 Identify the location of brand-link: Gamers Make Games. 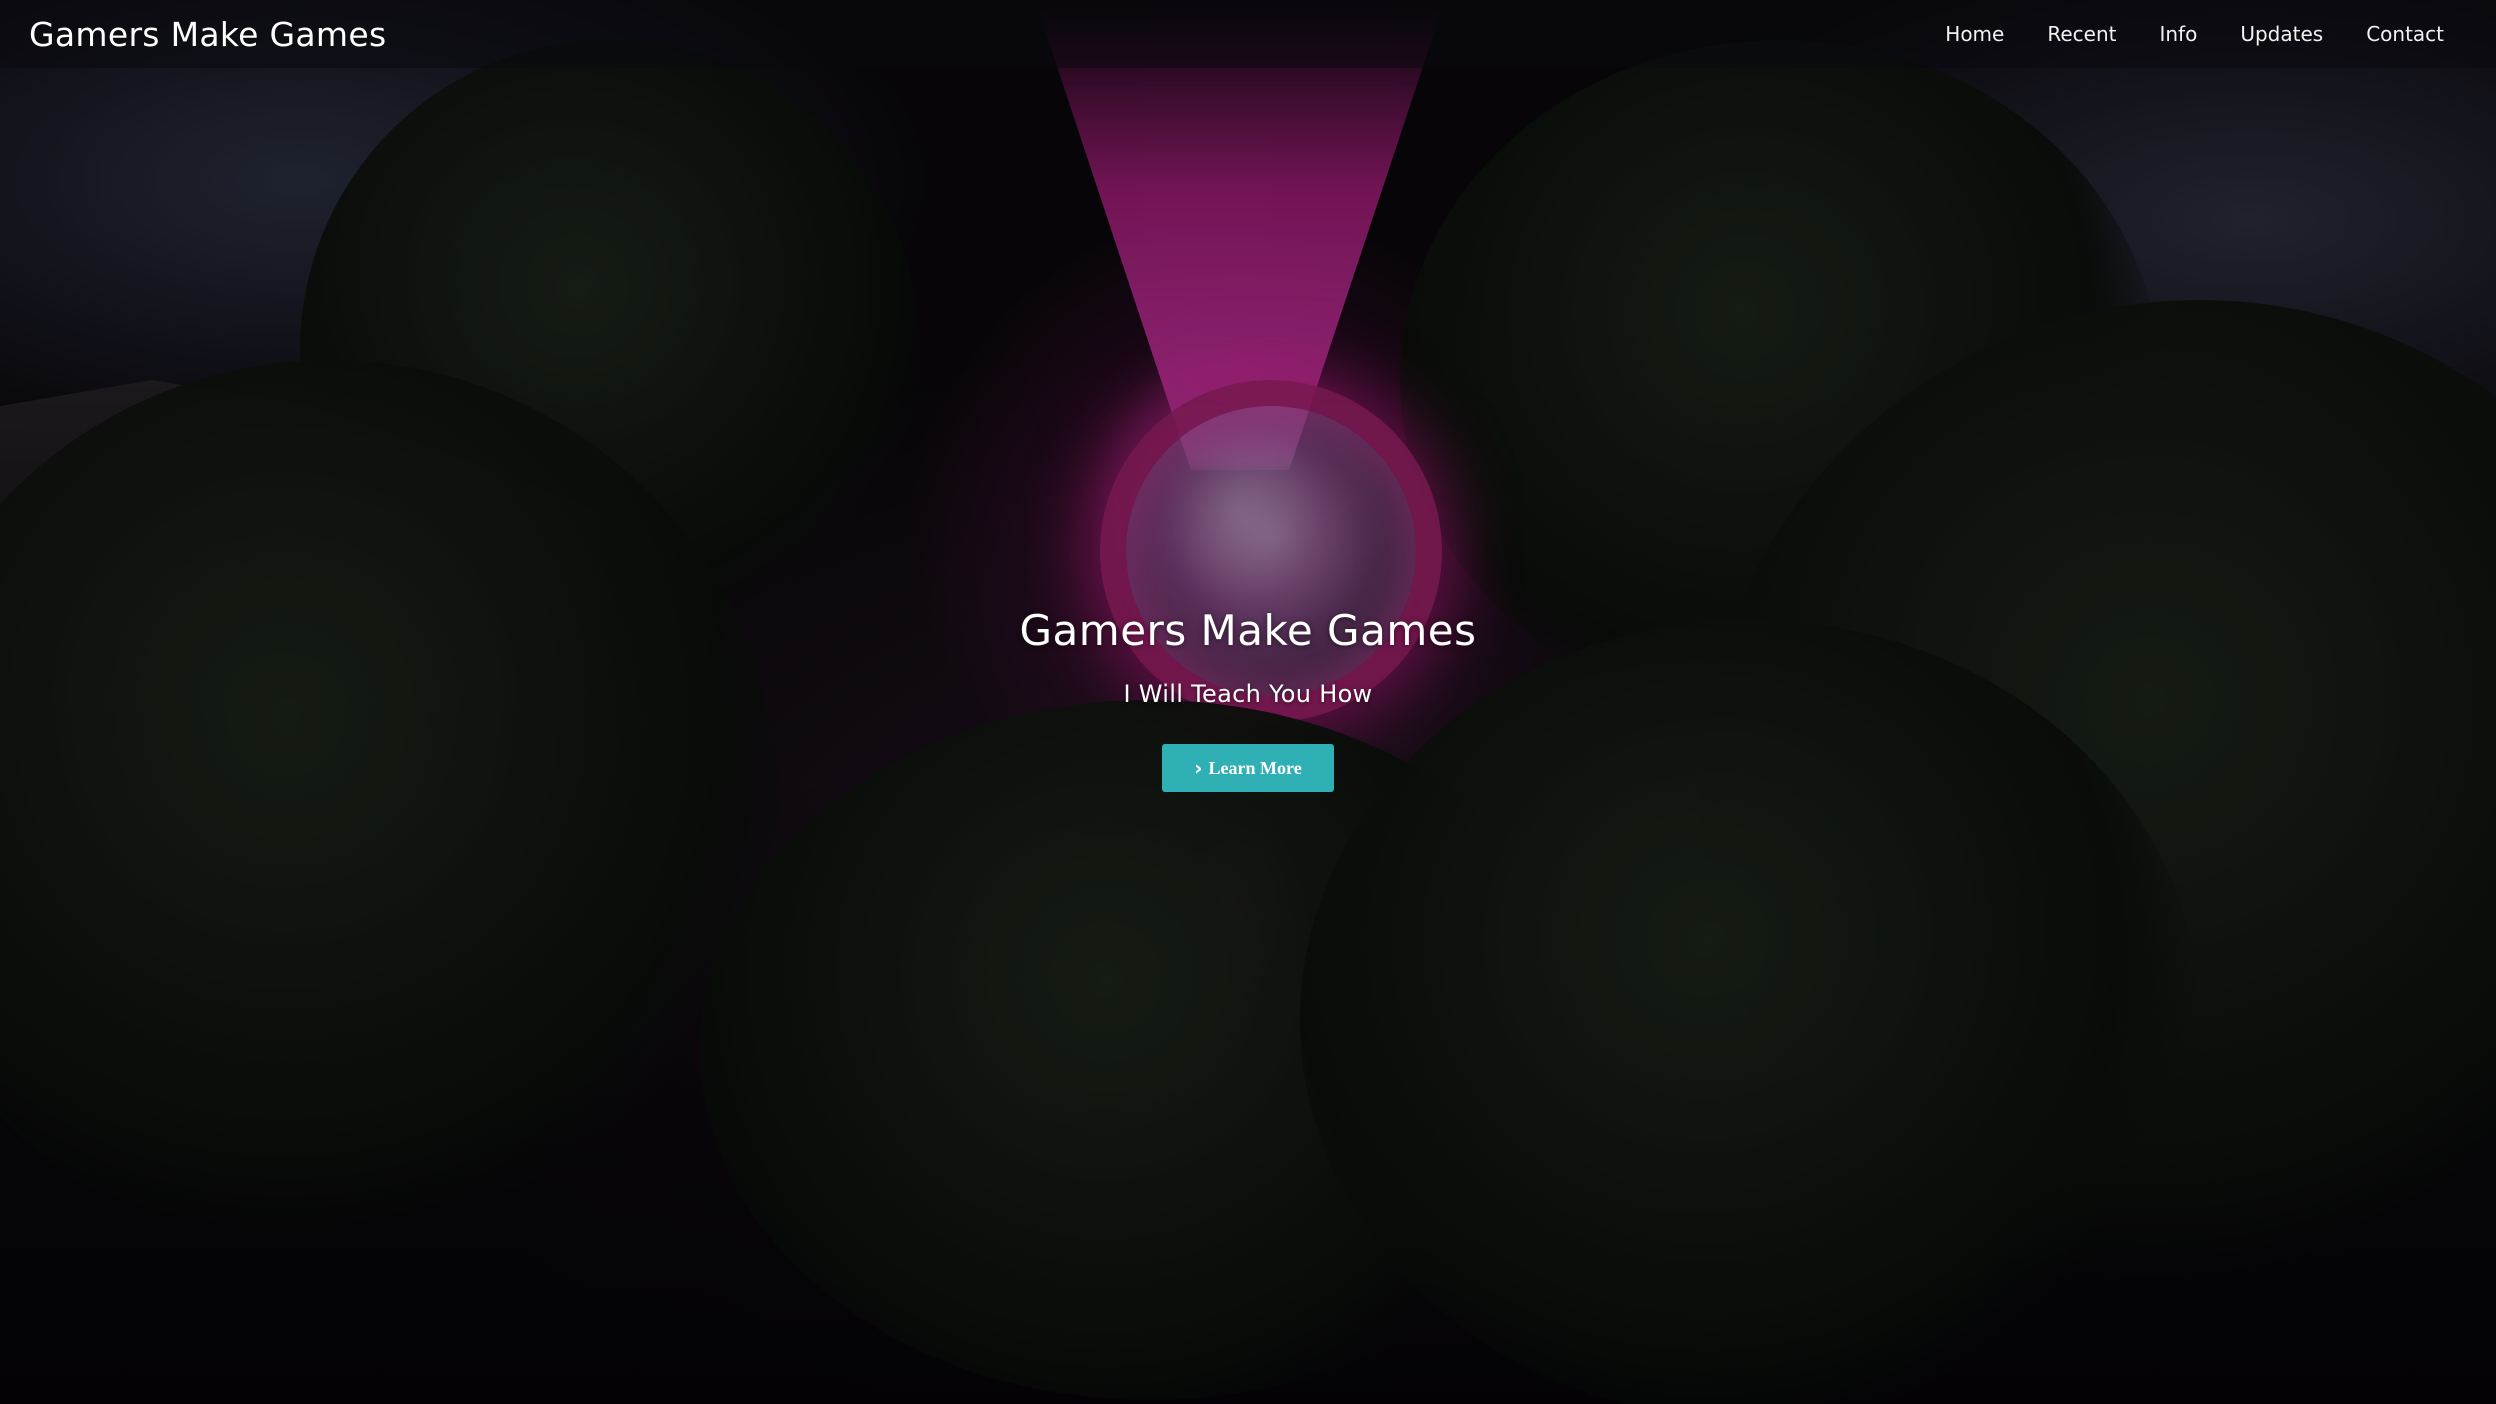
(207, 34).